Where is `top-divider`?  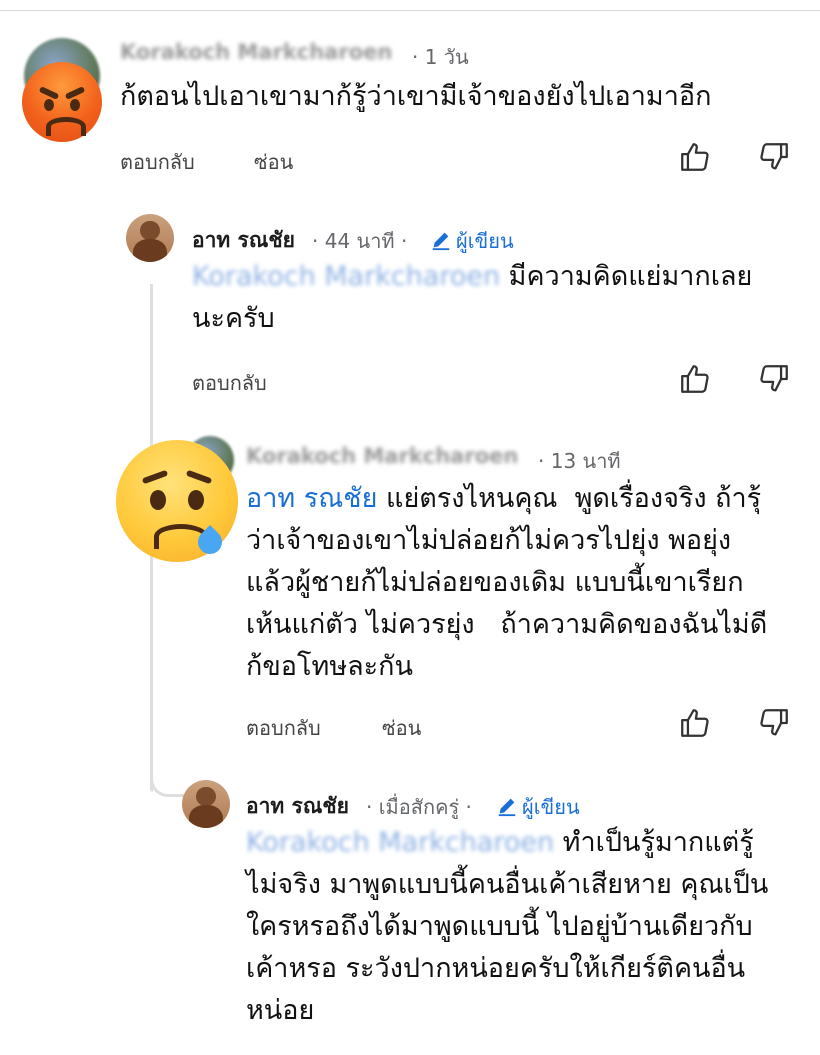 top-divider is located at coordinates (410, 10).